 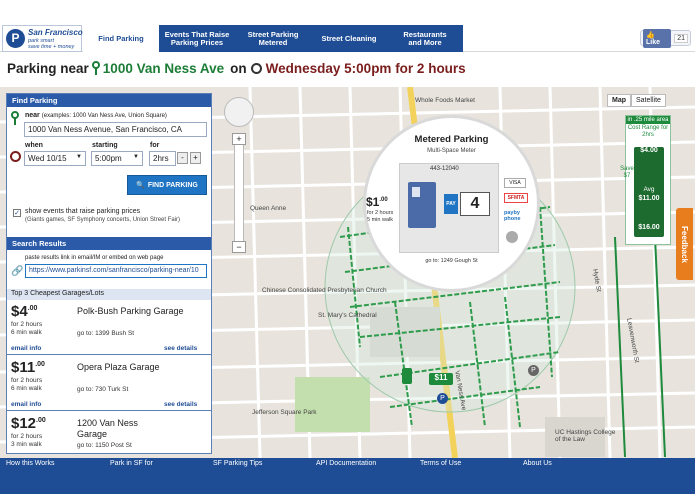 I want to click on legend-save: Save $7, so click(x=627, y=172).